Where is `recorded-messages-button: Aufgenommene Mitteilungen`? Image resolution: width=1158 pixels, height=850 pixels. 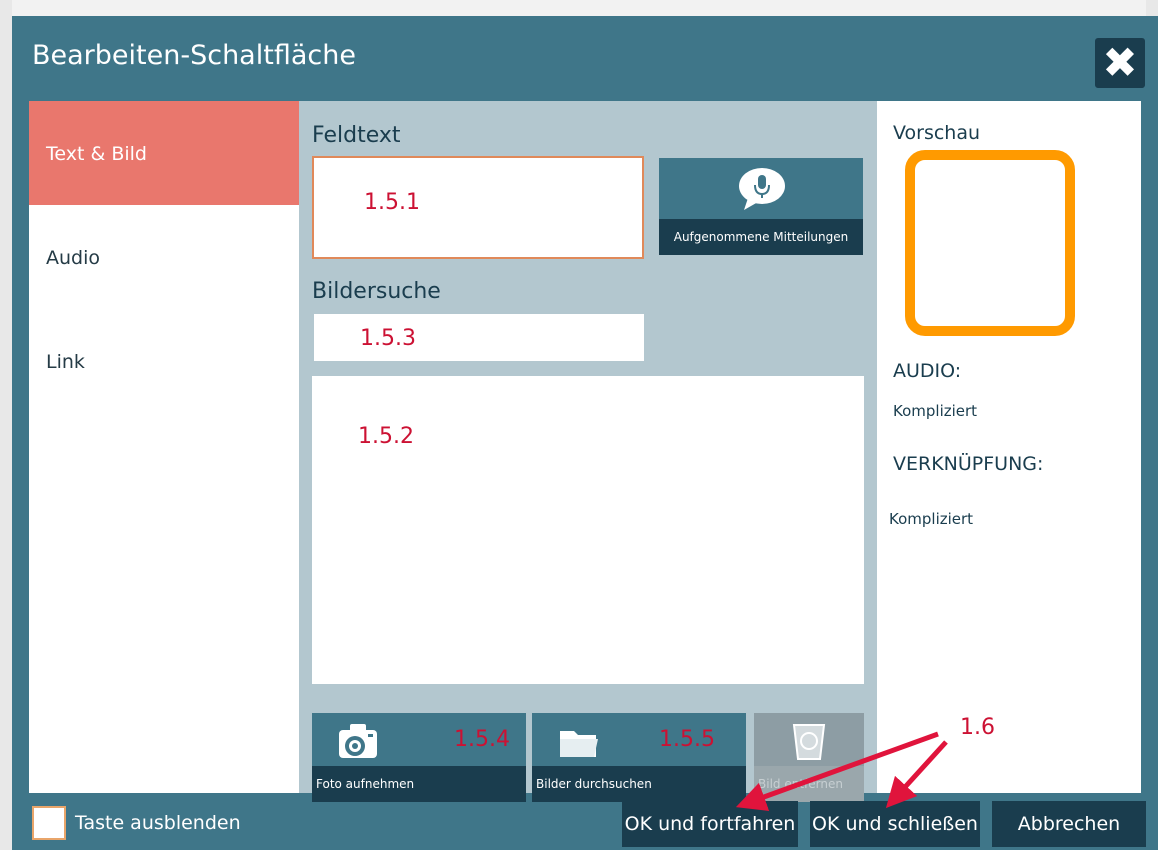
recorded-messages-button: Aufgenommene Mitteilungen is located at coordinates (761, 206).